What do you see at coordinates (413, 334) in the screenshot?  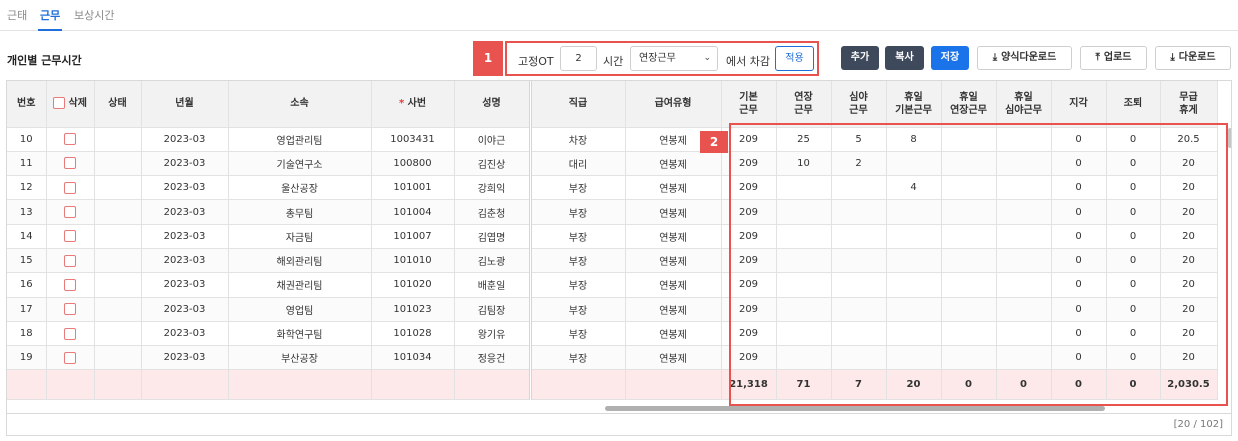 I see `cell-emp: 101028` at bounding box center [413, 334].